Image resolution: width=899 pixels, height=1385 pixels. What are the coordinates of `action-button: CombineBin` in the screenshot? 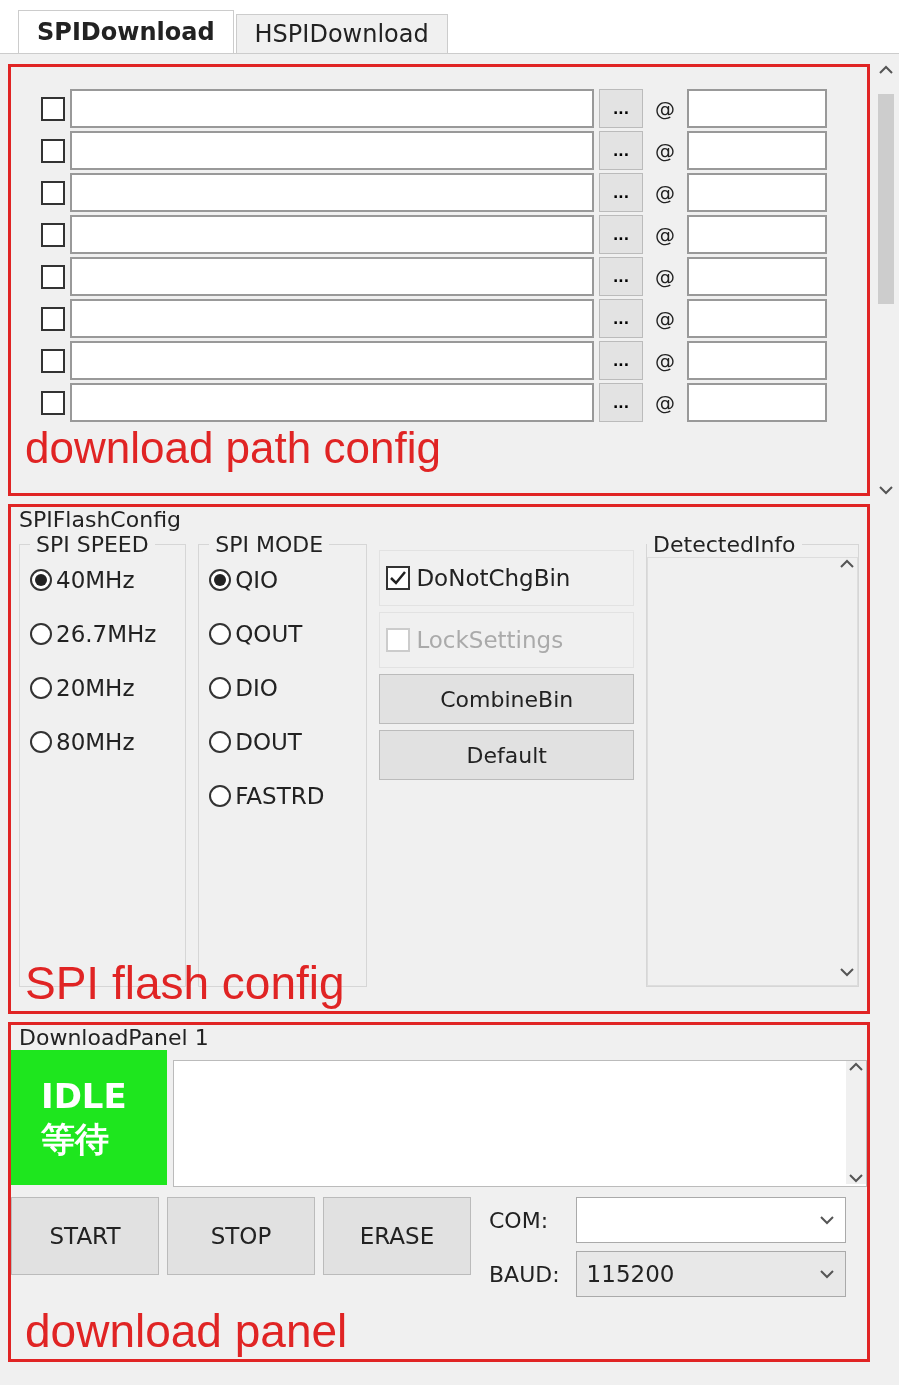 It's located at (507, 699).